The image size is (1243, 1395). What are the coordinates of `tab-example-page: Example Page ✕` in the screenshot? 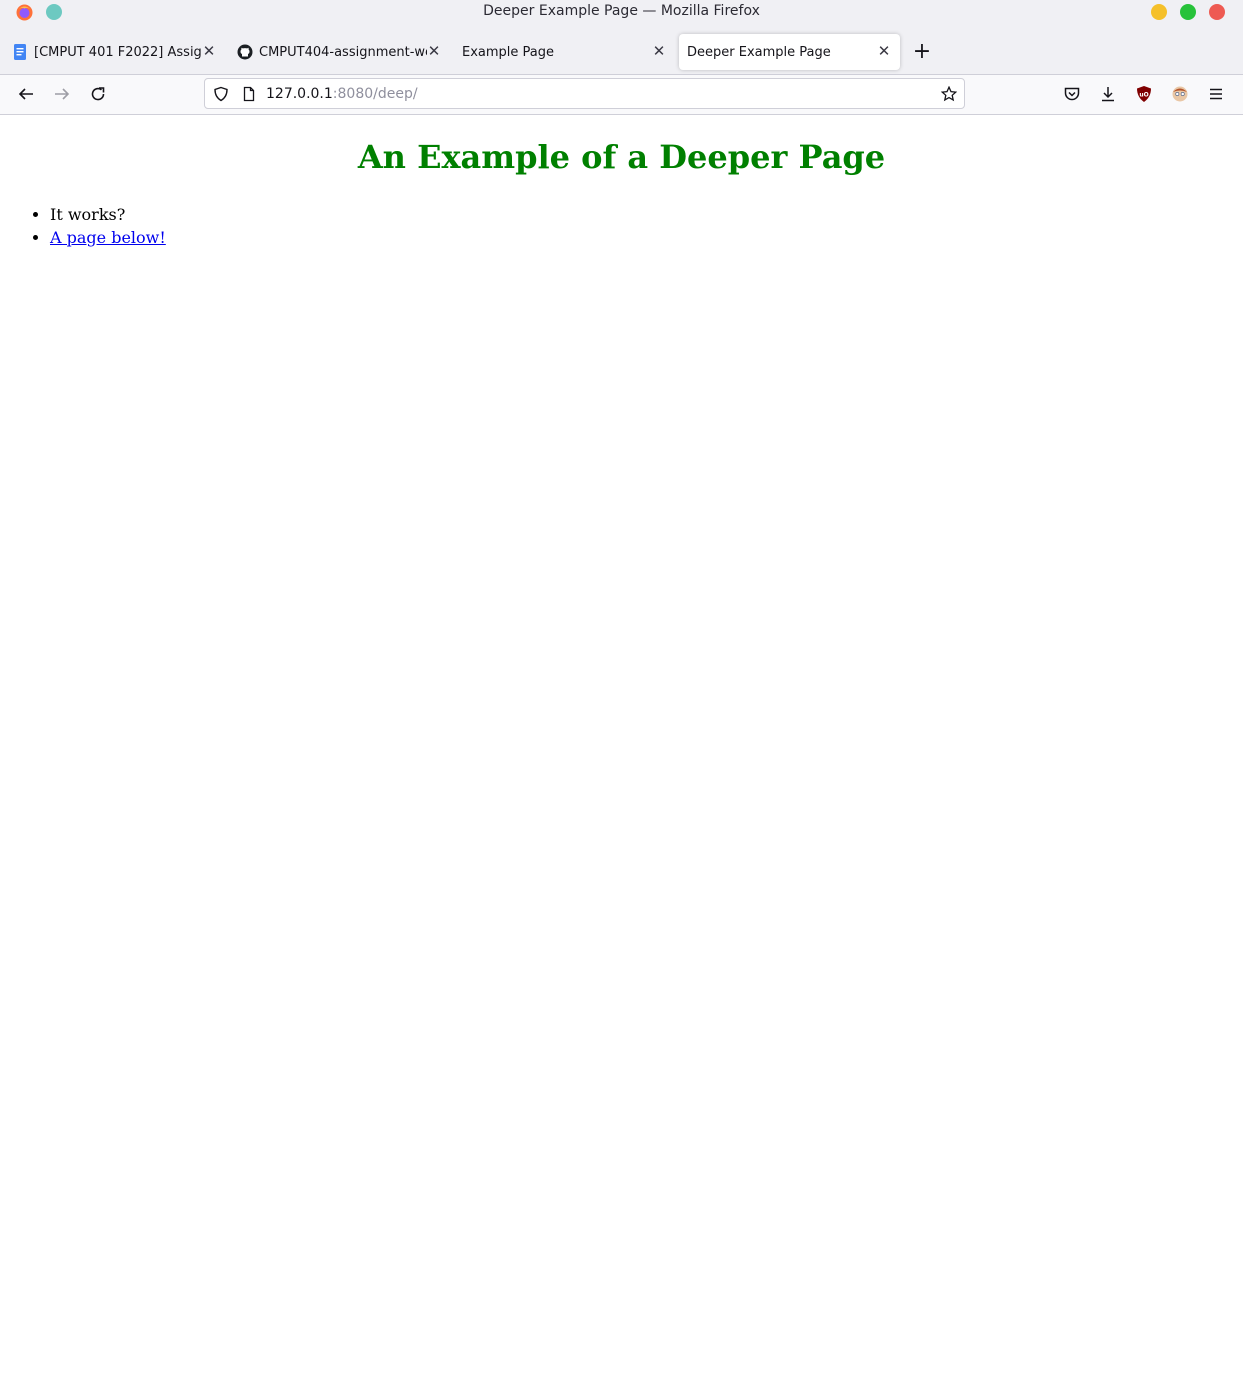 It's located at (565, 52).